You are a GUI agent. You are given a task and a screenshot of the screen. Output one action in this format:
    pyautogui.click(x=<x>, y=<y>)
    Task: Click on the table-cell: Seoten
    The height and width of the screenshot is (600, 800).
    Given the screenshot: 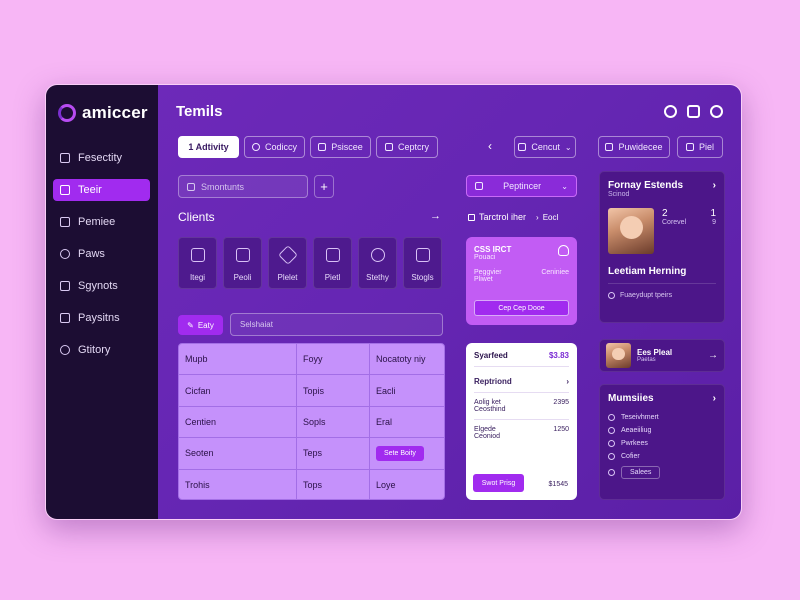 What is the action you would take?
    pyautogui.click(x=238, y=453)
    